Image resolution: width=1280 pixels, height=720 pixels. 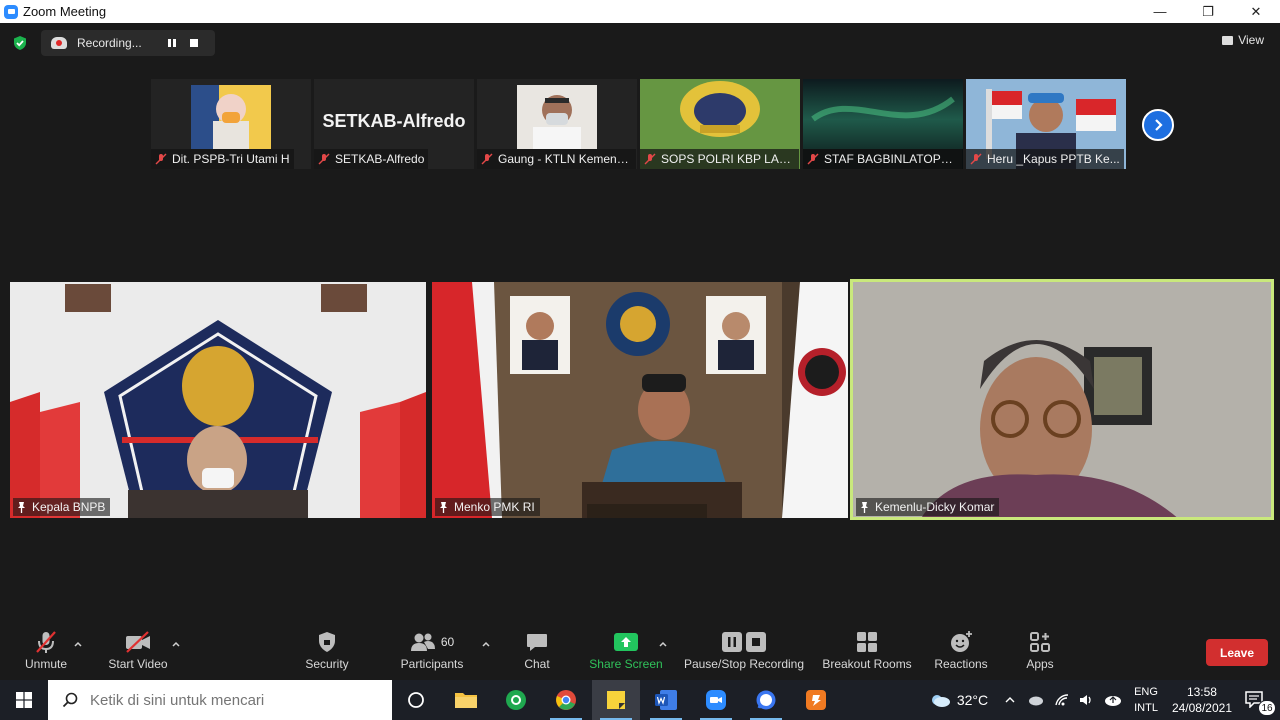 What do you see at coordinates (516, 700) in the screenshot?
I see `taskbar-app-green-app` at bounding box center [516, 700].